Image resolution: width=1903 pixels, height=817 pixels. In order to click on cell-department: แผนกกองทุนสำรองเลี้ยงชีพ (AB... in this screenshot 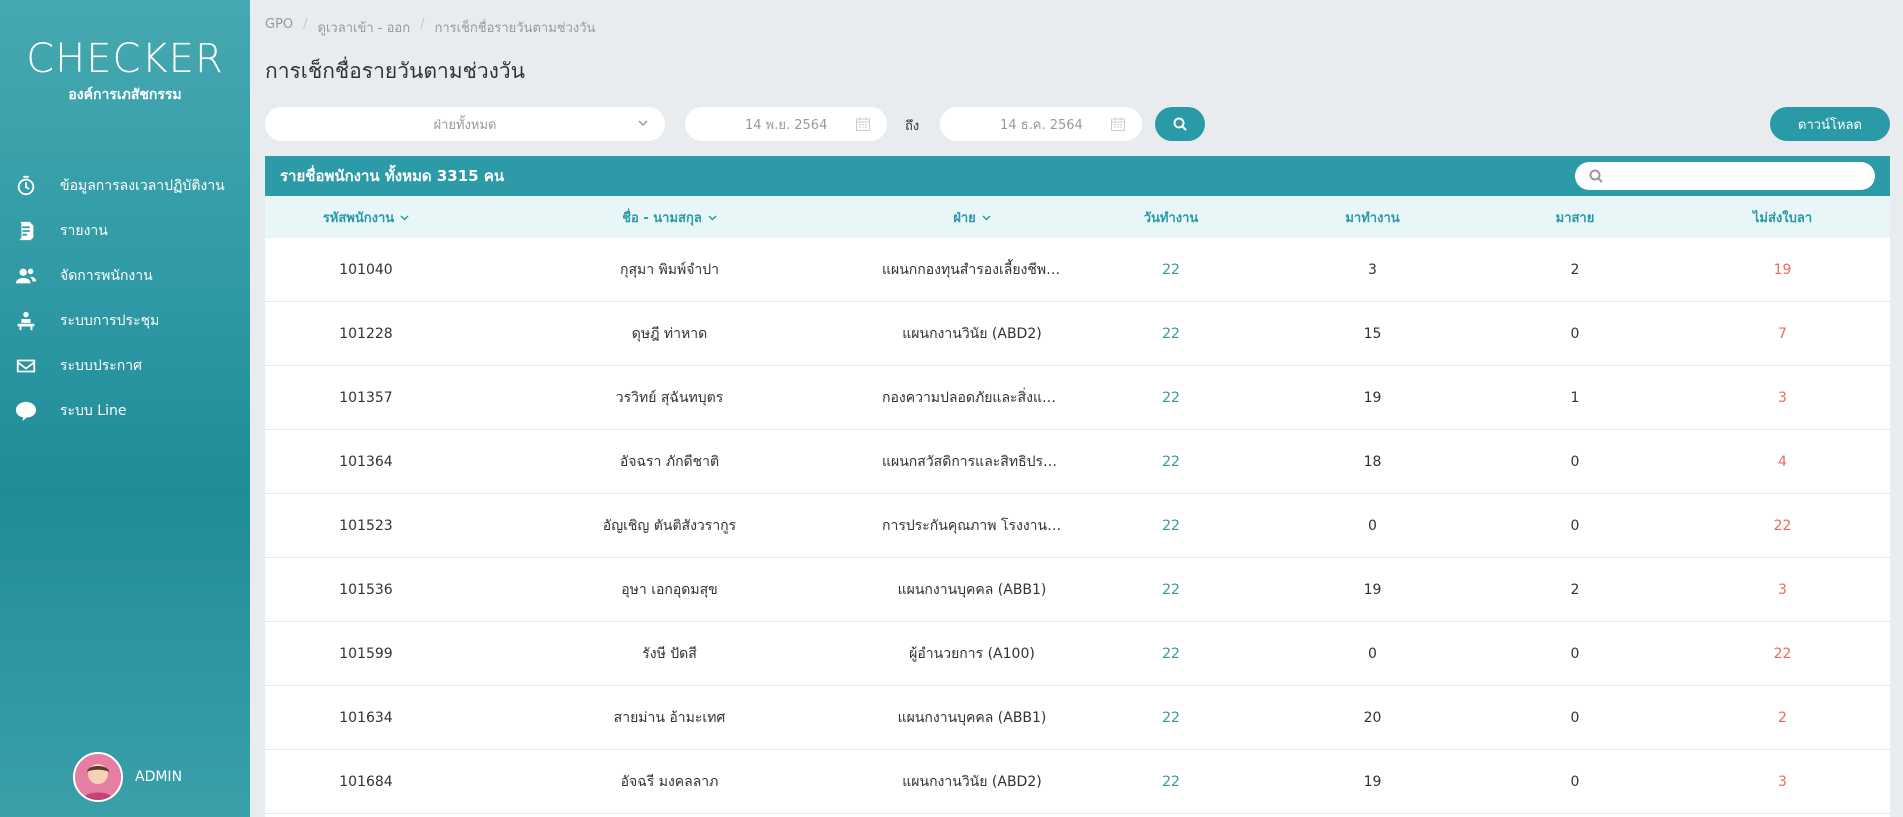, I will do `click(977, 269)`.